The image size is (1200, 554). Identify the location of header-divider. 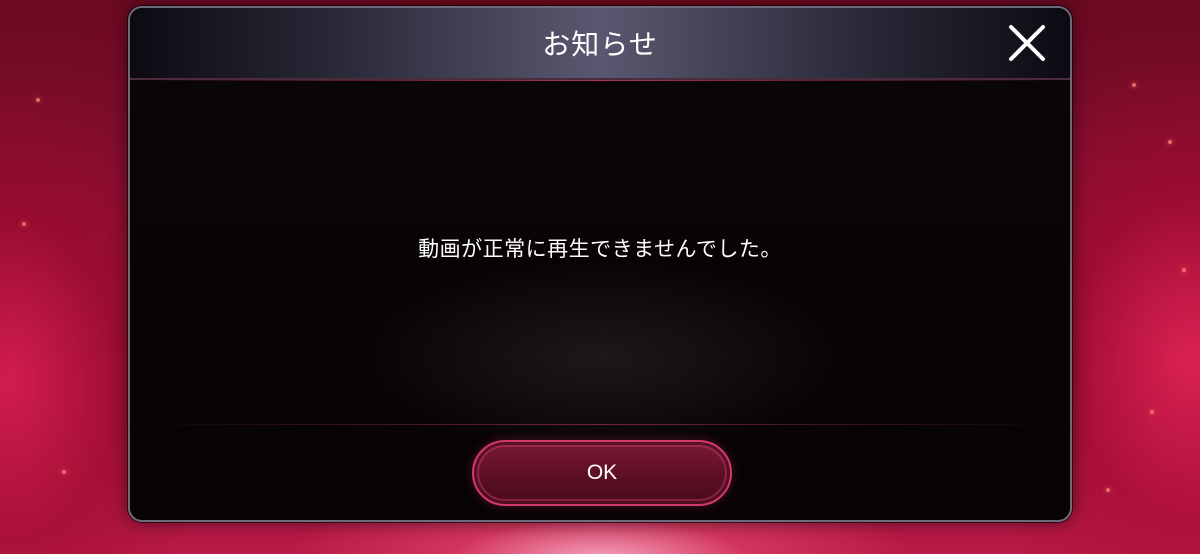
(600, 80).